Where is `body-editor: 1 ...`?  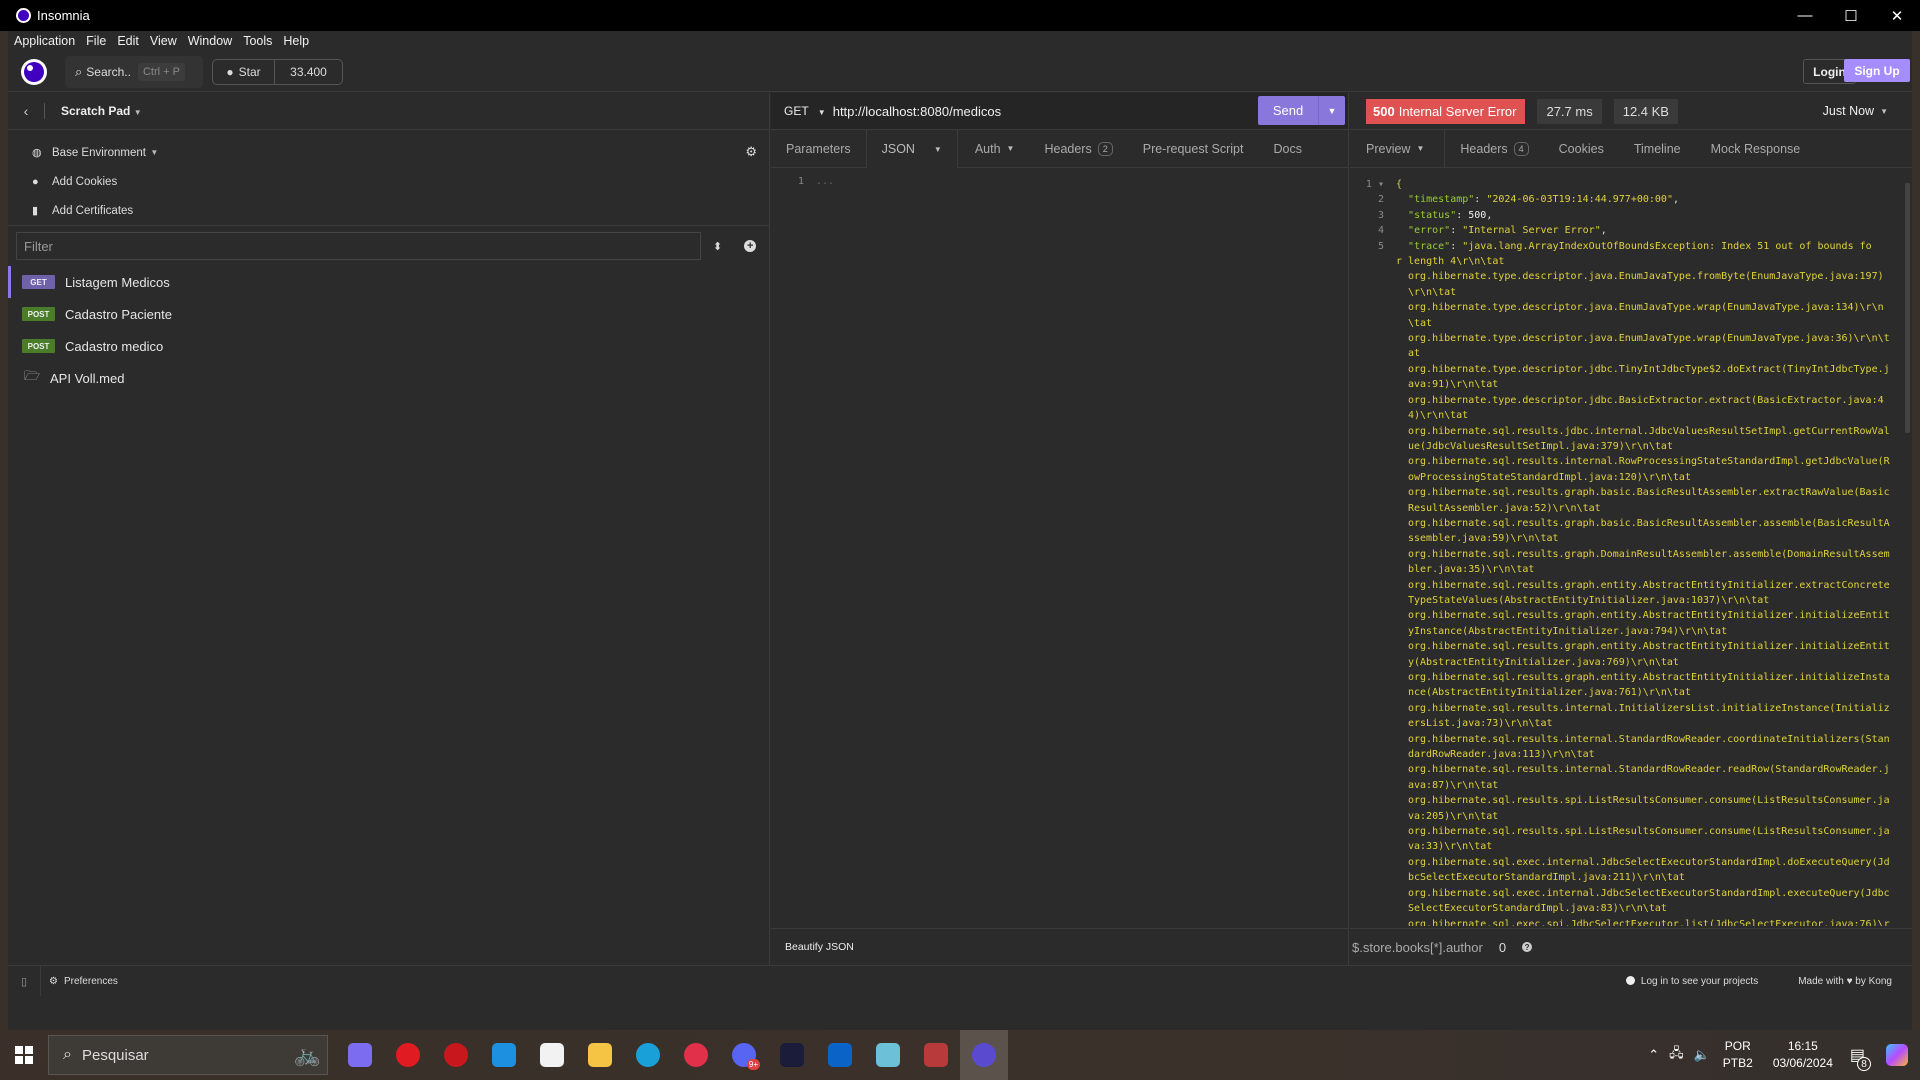
body-editor: 1 ... is located at coordinates (1059, 181).